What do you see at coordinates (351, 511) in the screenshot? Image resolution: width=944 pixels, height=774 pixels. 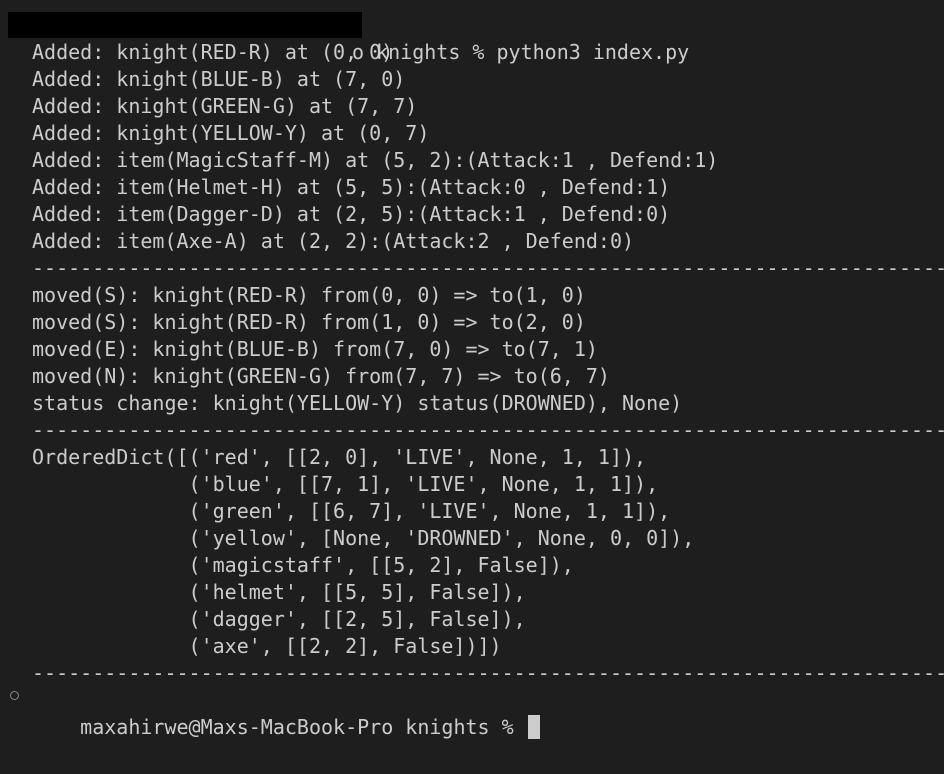 I see `output-line: ('green', [[6, 7], 'LIVE', None, 1, 1]),` at bounding box center [351, 511].